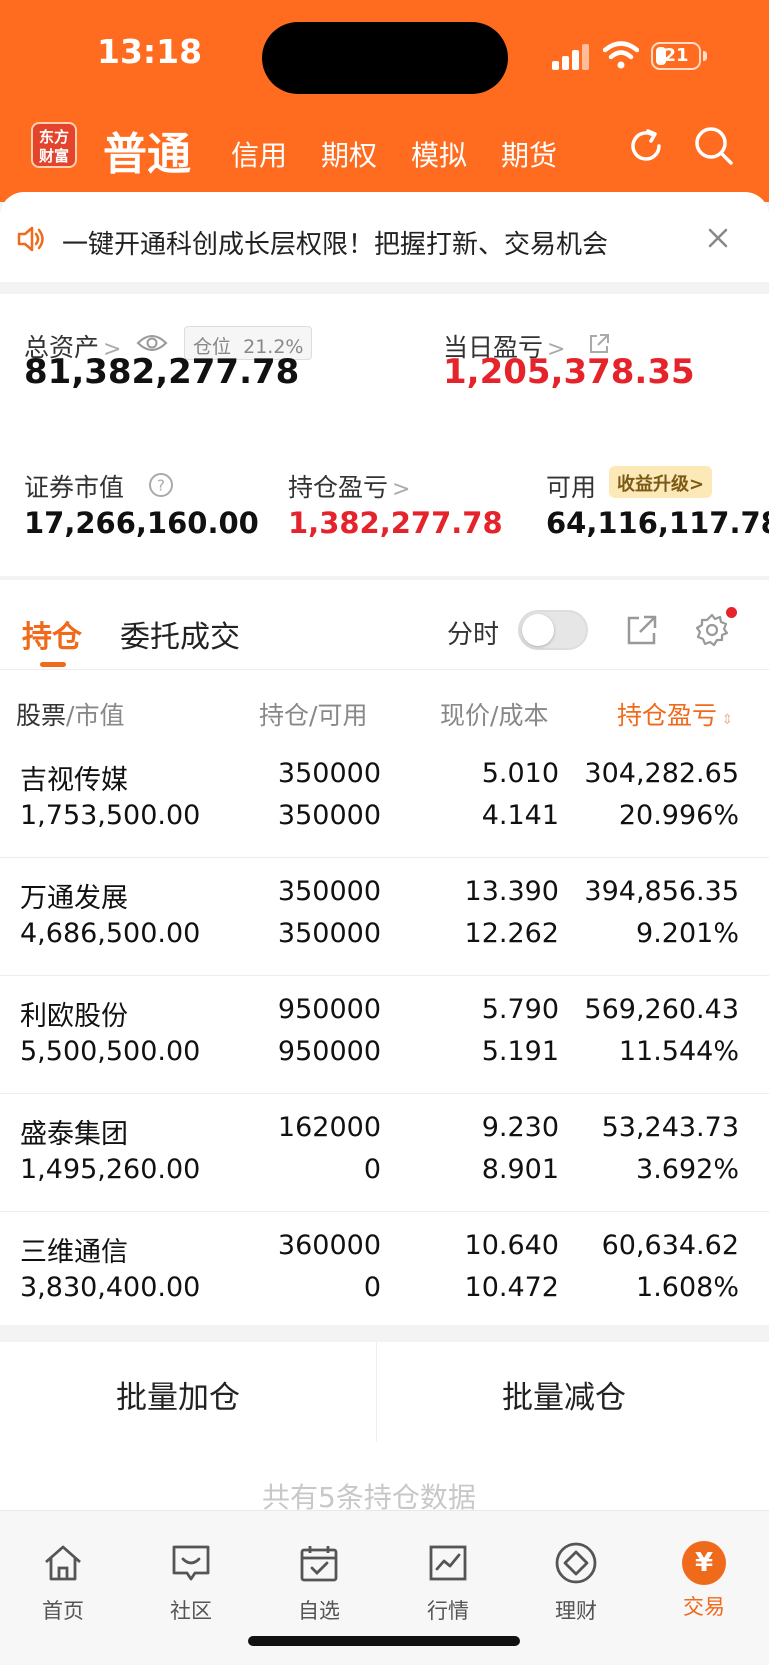 The image size is (769, 1665). I want to click on tab-wealth: 理财, so click(576, 1583).